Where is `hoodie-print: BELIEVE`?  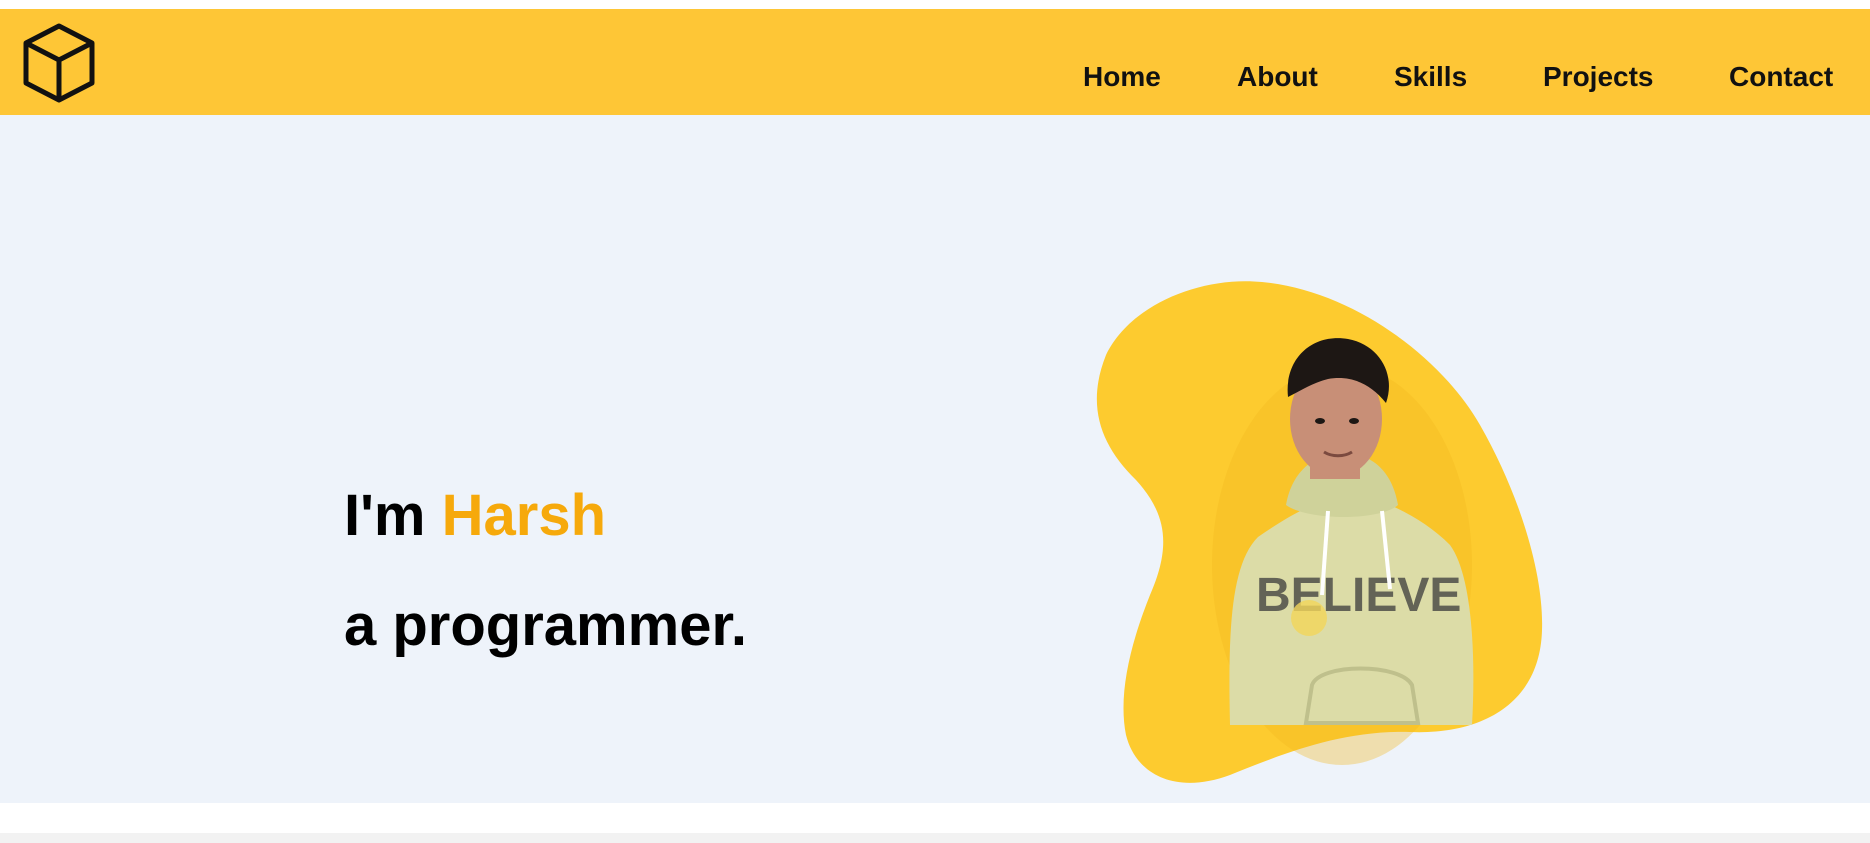
hoodie-print: BELIEVE is located at coordinates (1358, 595).